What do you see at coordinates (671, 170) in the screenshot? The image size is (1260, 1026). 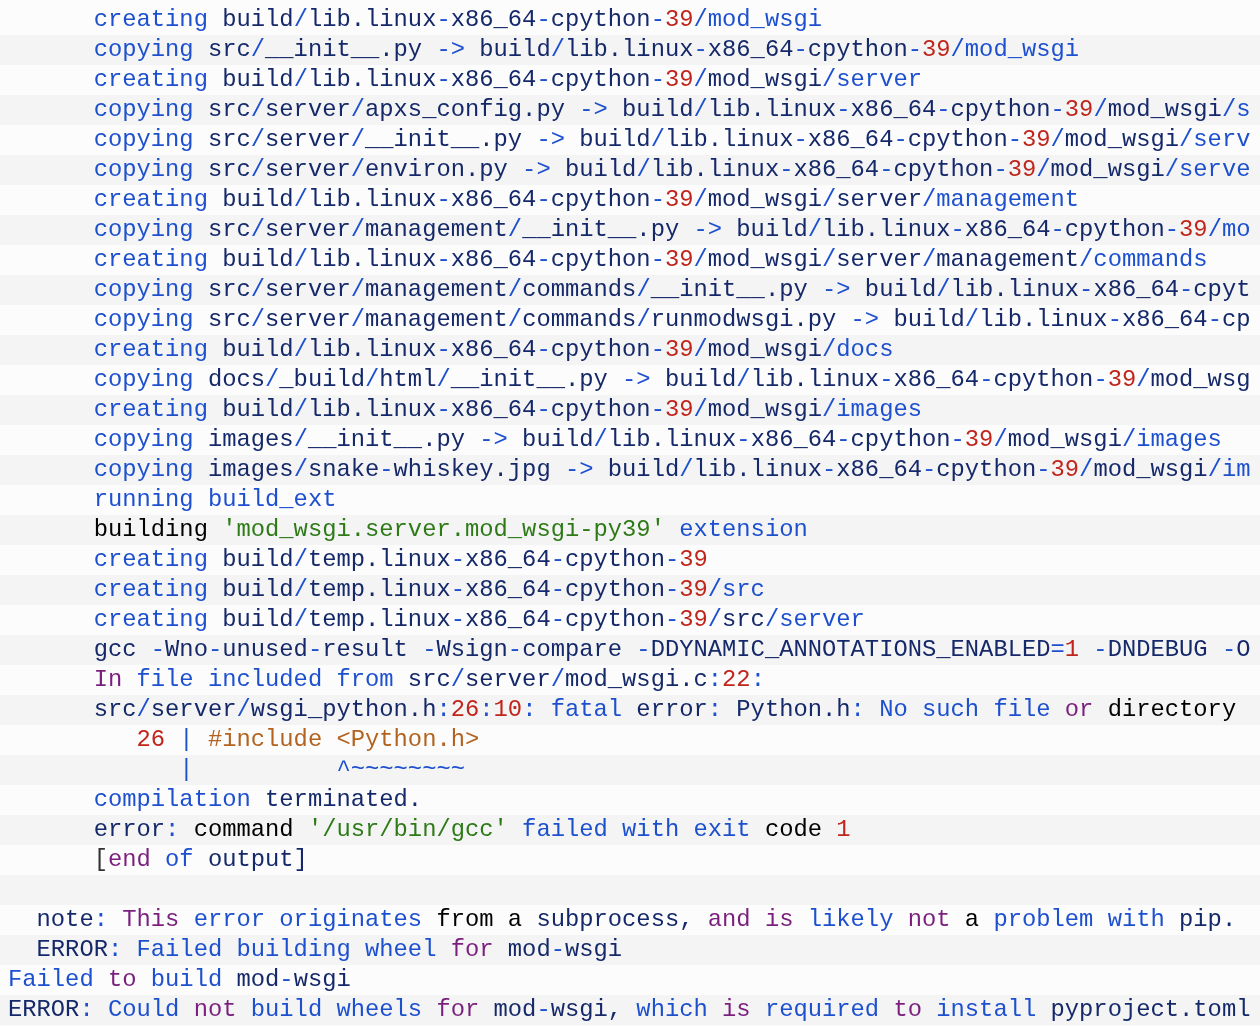 I see `code-line: copying src/server/environ.py -> build/lib.linux-x86_64-cpython-39/mod_wsgi/serve` at bounding box center [671, 170].